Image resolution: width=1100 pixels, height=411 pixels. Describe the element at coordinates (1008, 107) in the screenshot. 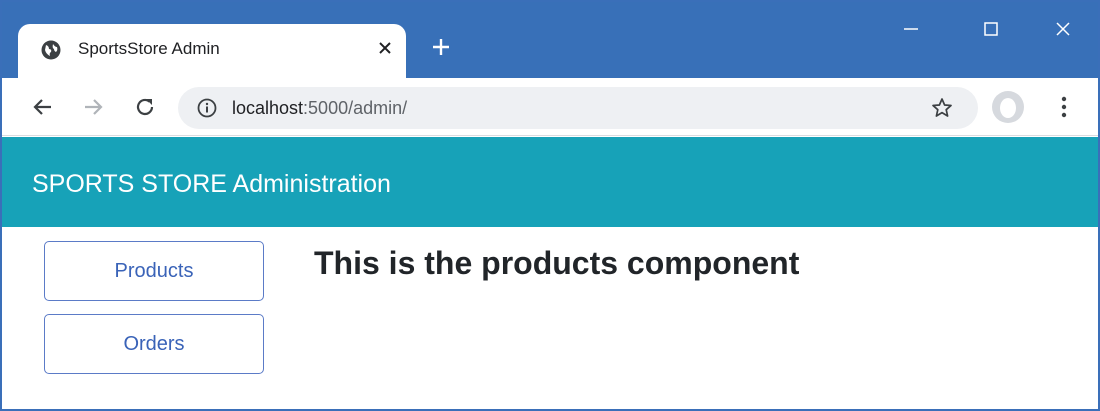

I see `avatar` at that location.